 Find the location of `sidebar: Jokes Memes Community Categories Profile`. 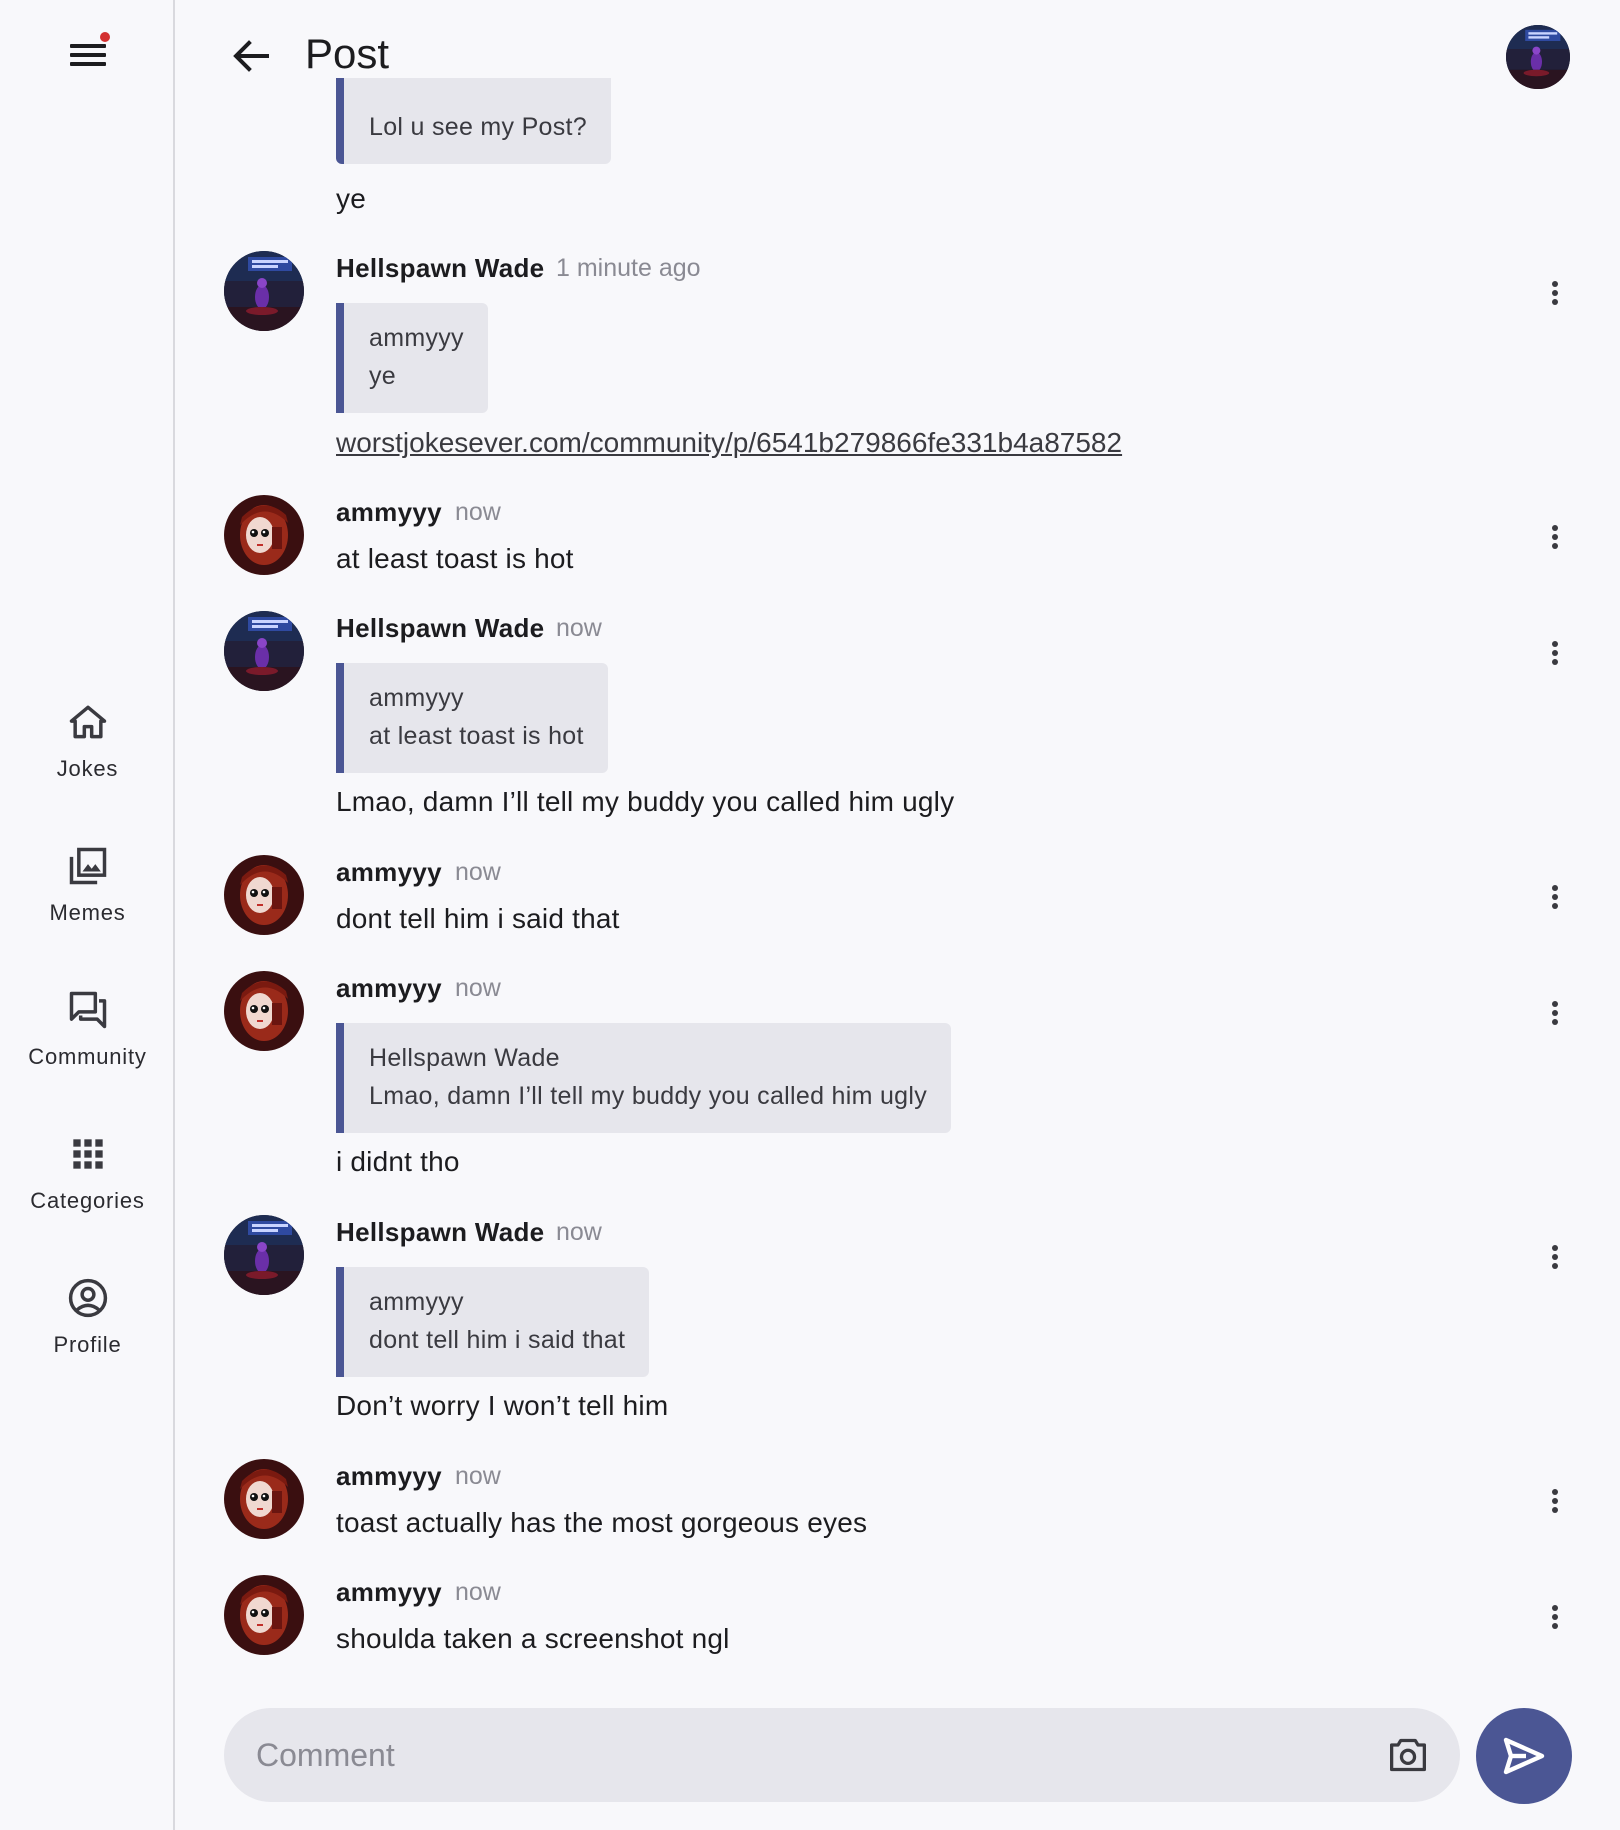

sidebar: Jokes Memes Community Categories Profile is located at coordinates (87, 915).